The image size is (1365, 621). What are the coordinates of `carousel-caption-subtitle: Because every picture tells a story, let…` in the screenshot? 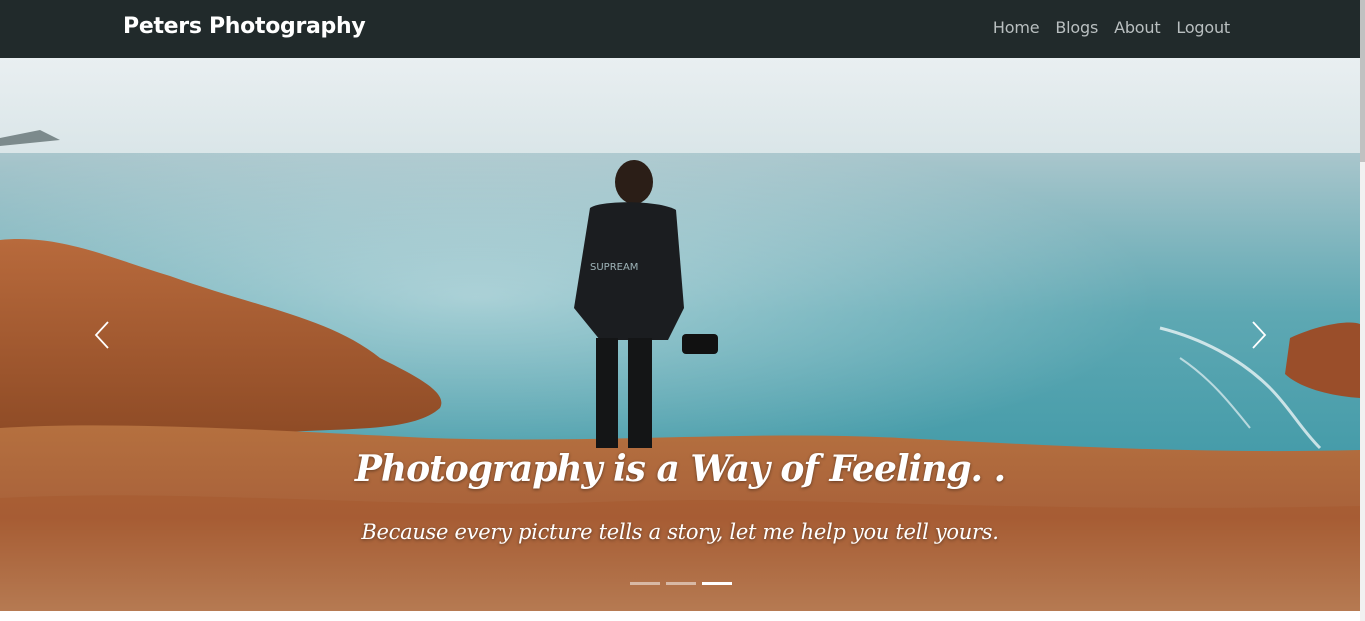 It's located at (680, 532).